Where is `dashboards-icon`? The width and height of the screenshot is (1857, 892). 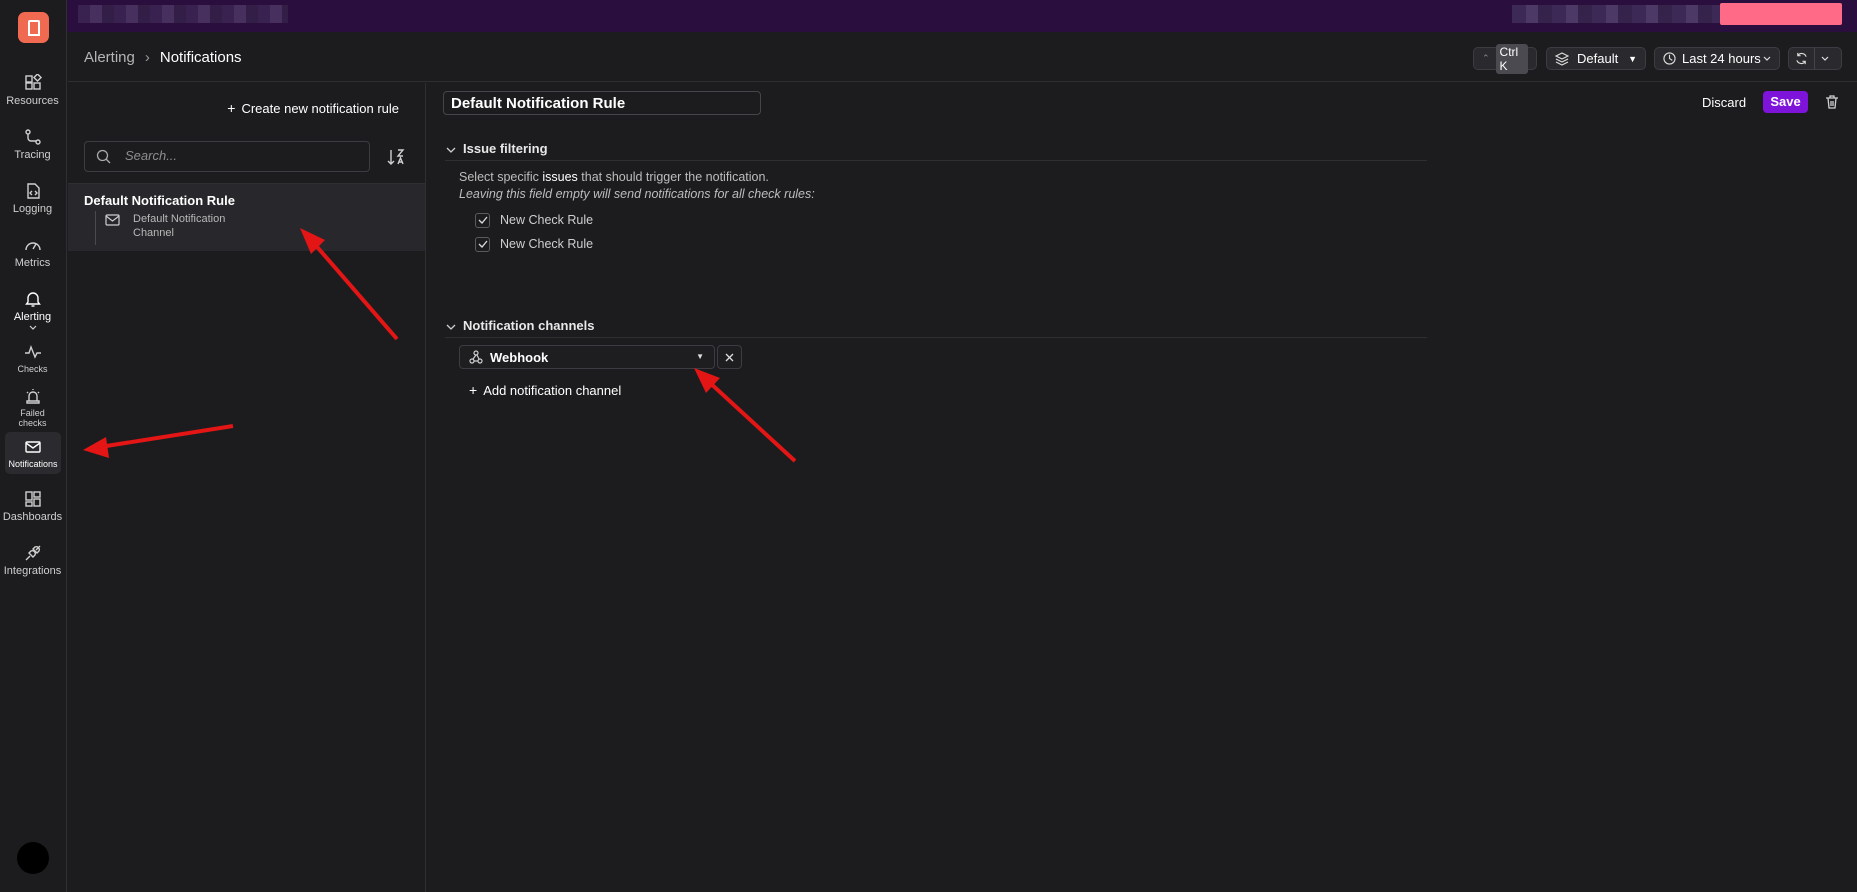
dashboards-icon is located at coordinates (32, 499).